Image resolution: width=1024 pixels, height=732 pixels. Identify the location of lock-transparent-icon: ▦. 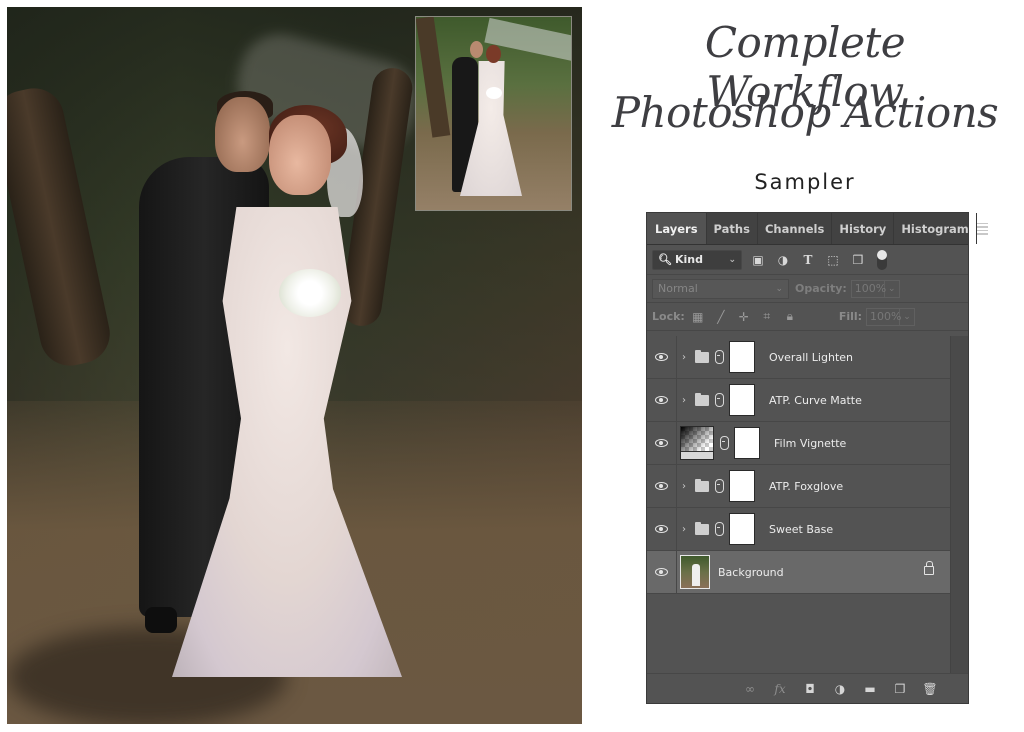
(698, 317).